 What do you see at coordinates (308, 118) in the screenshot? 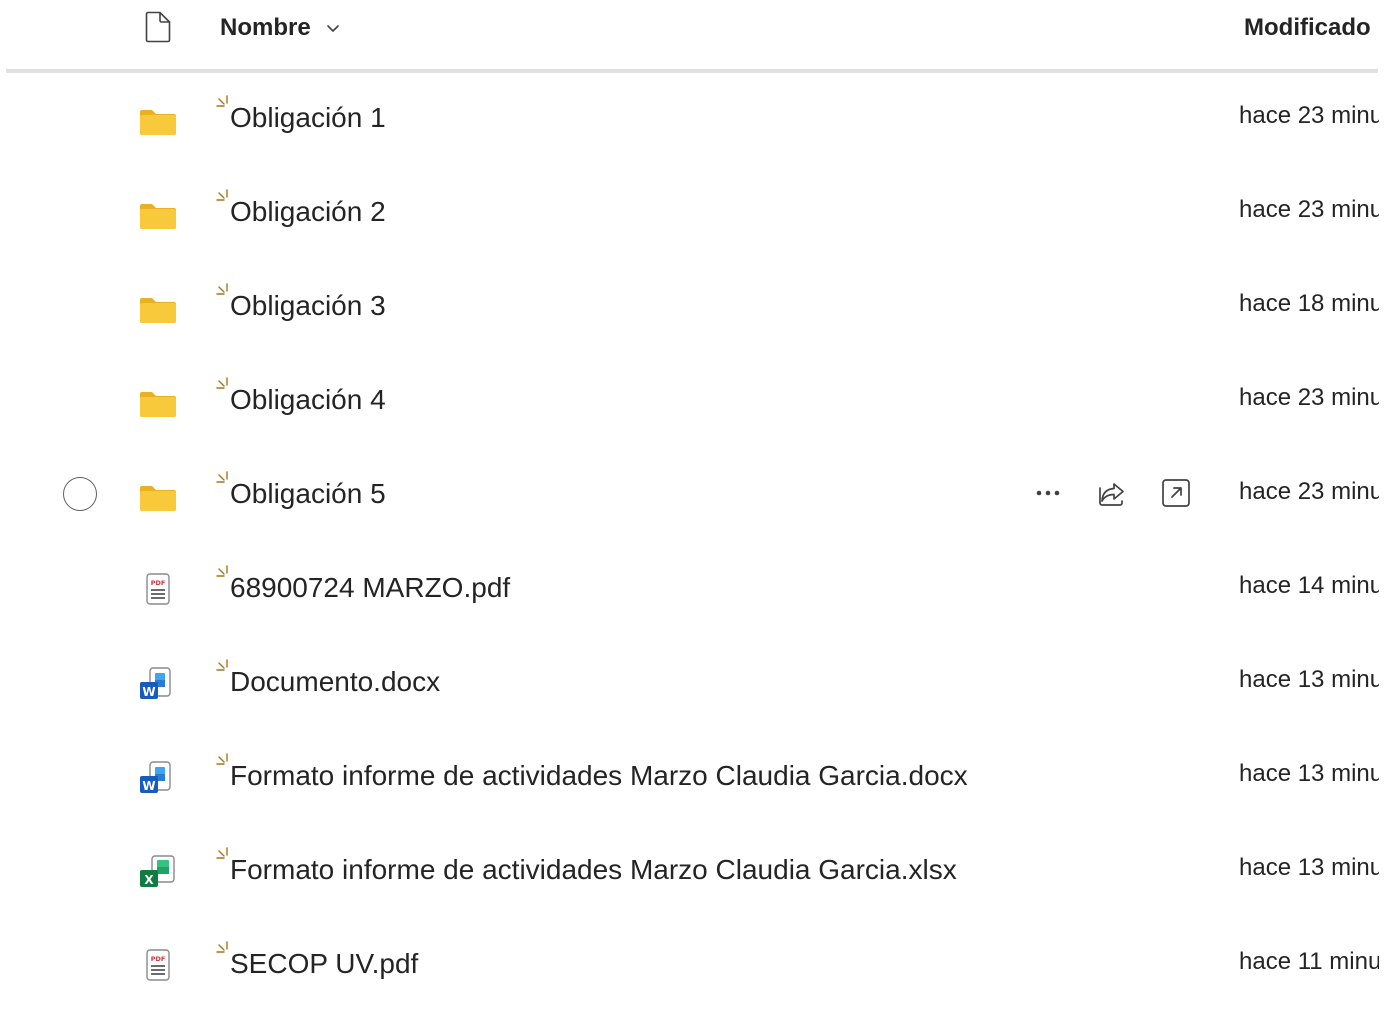
I see `file-name-link: Obligación 1` at bounding box center [308, 118].